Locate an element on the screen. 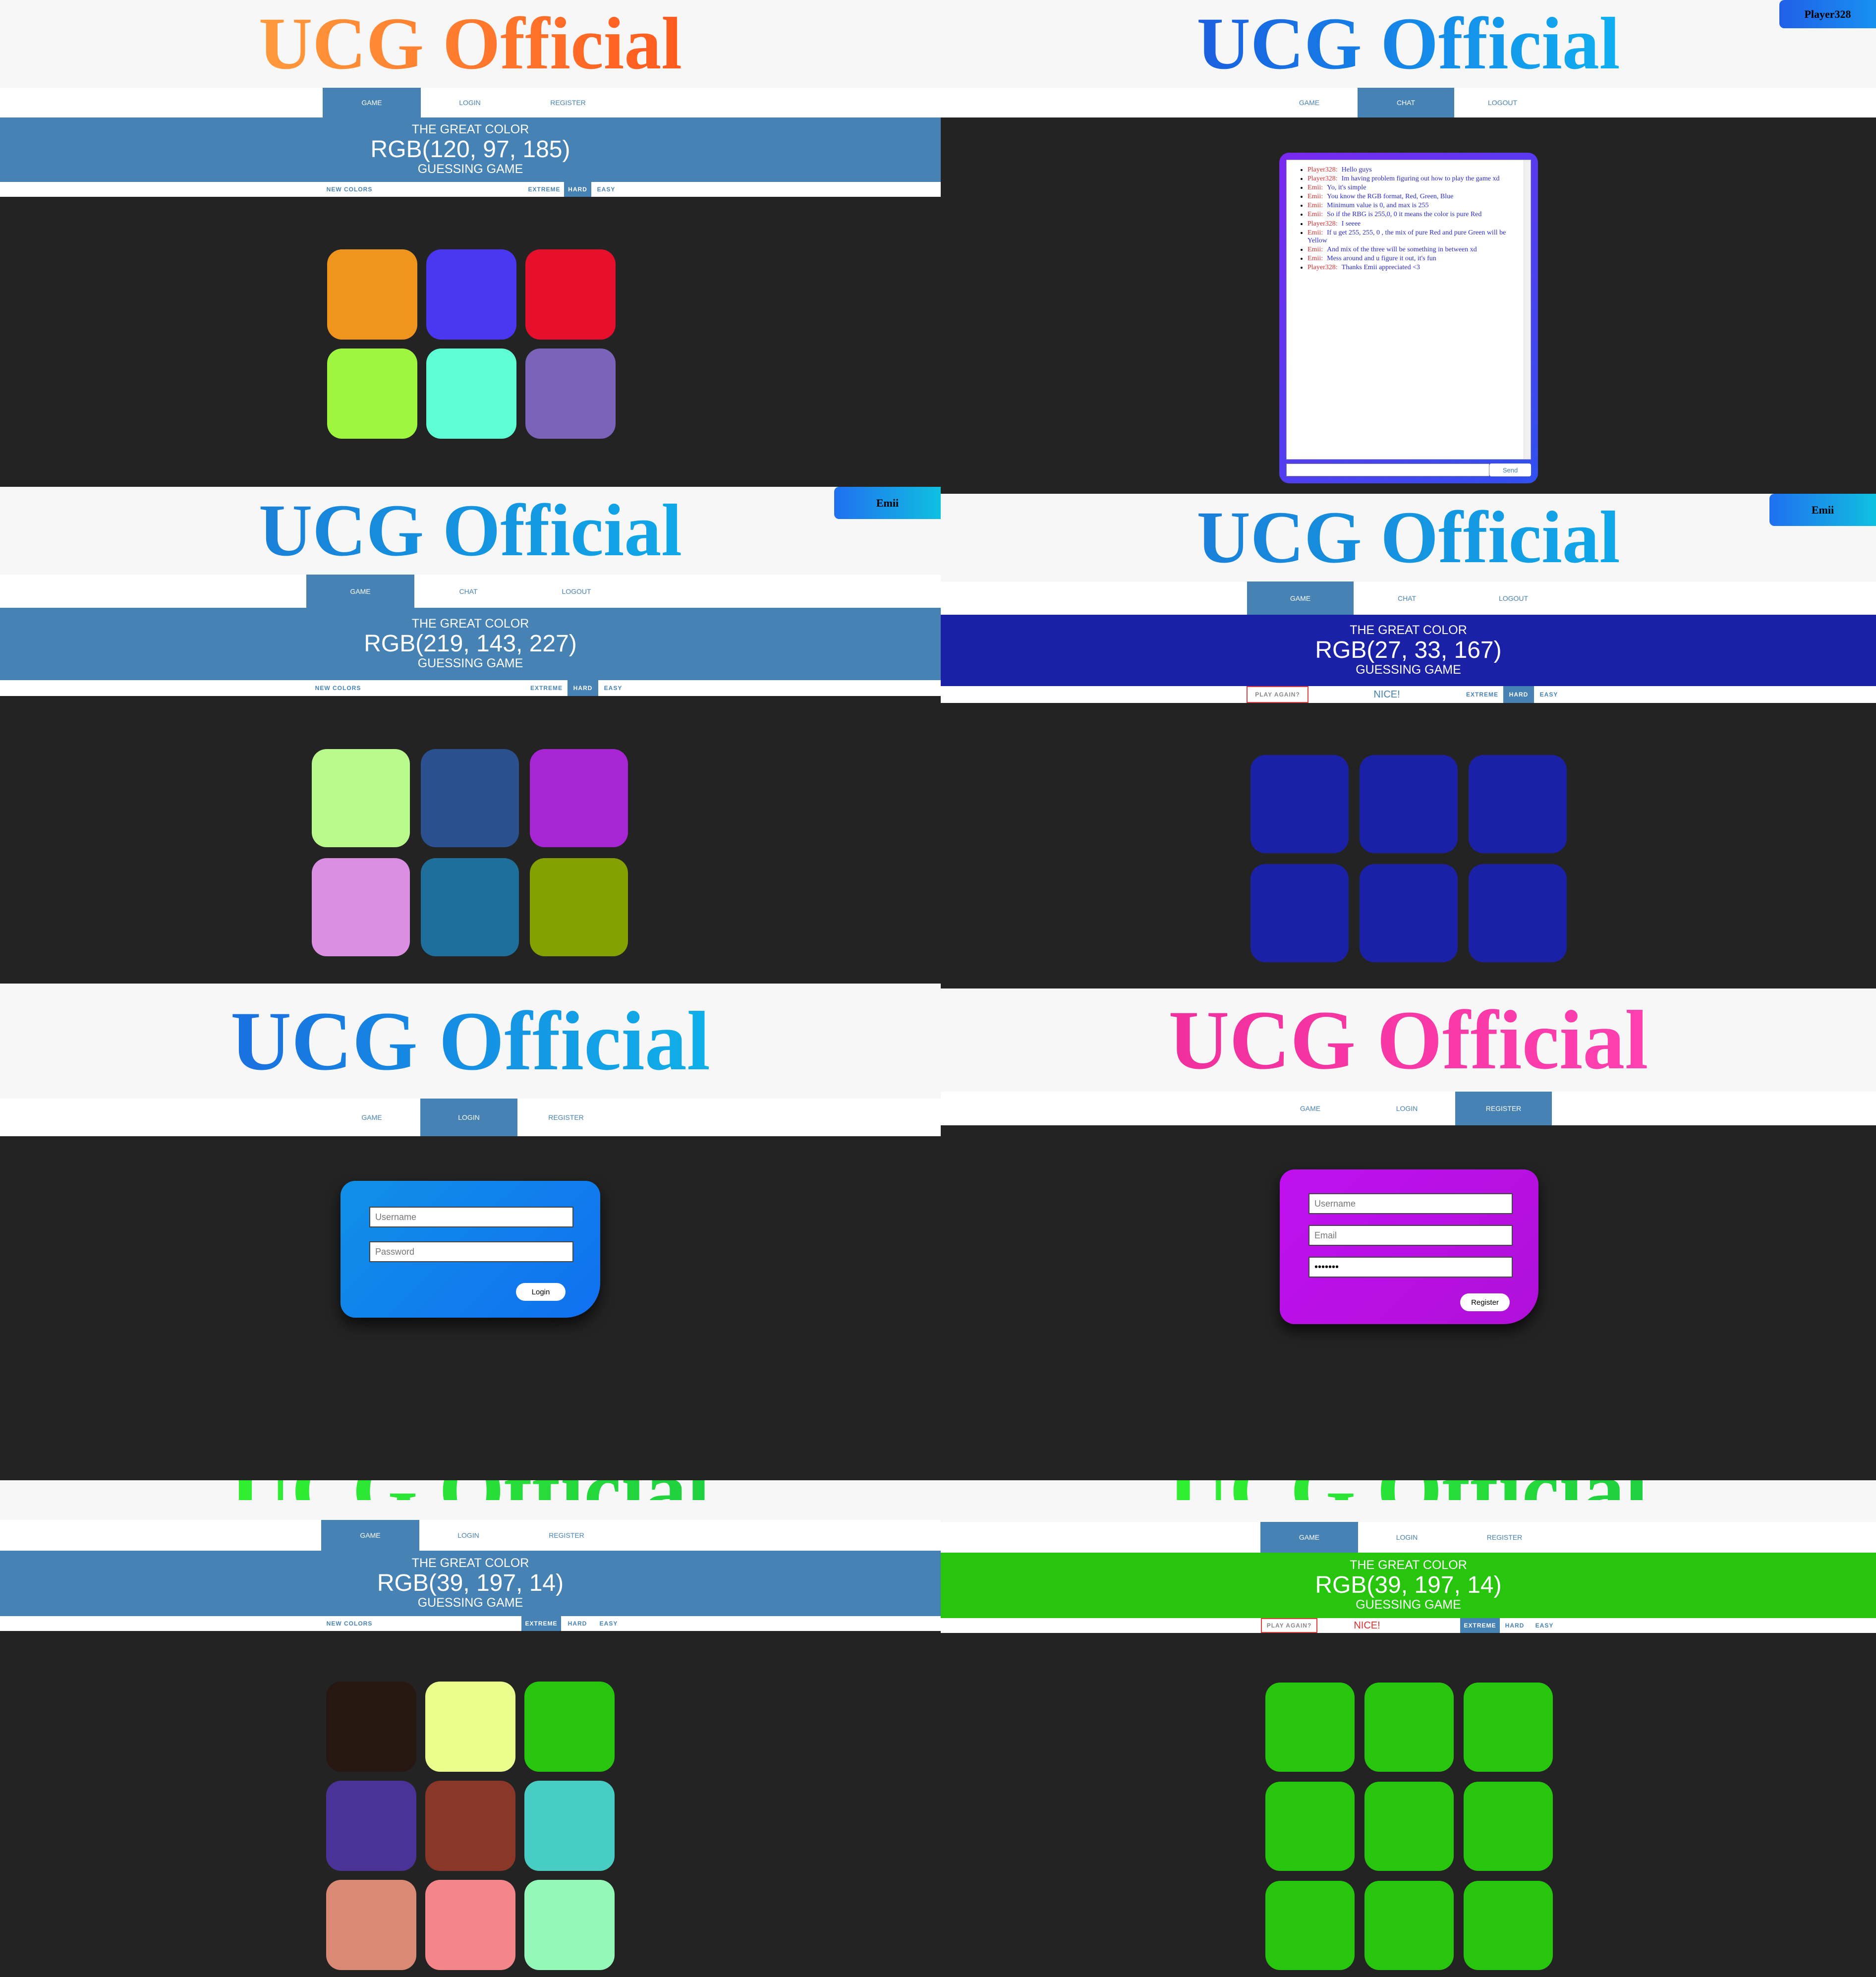 This screenshot has width=1876, height=1977. chat-input is located at coordinates (1387, 470).